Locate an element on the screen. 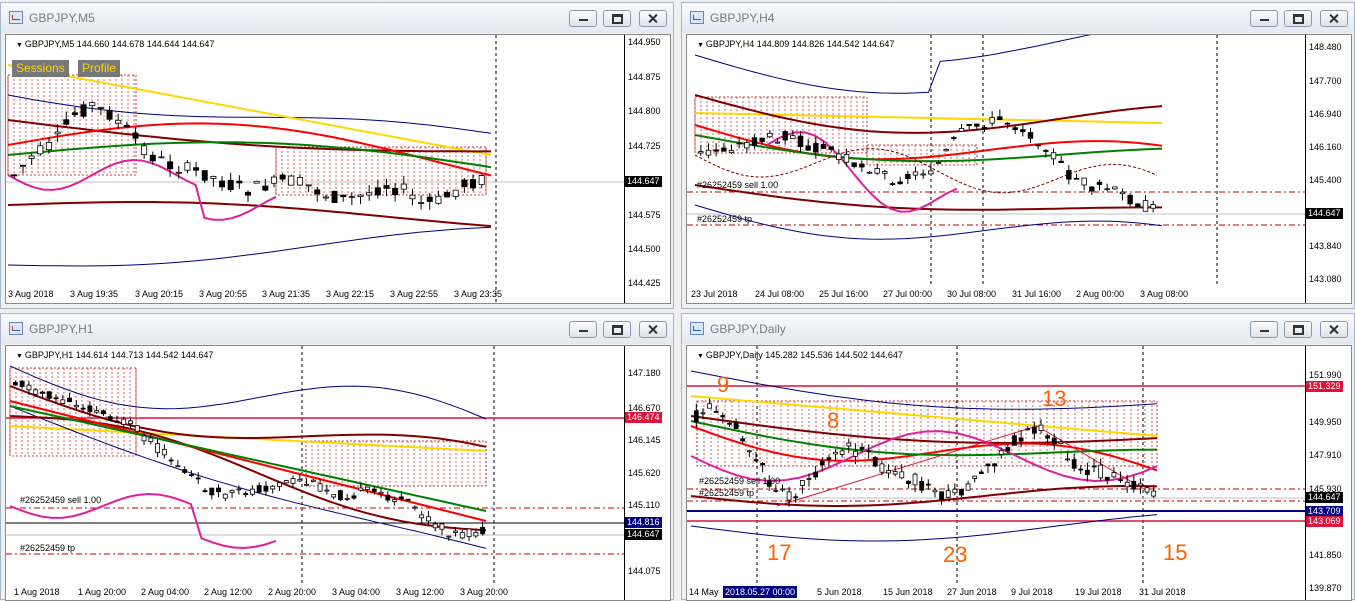  time-label: 5 Jun 2018 is located at coordinates (839, 592).